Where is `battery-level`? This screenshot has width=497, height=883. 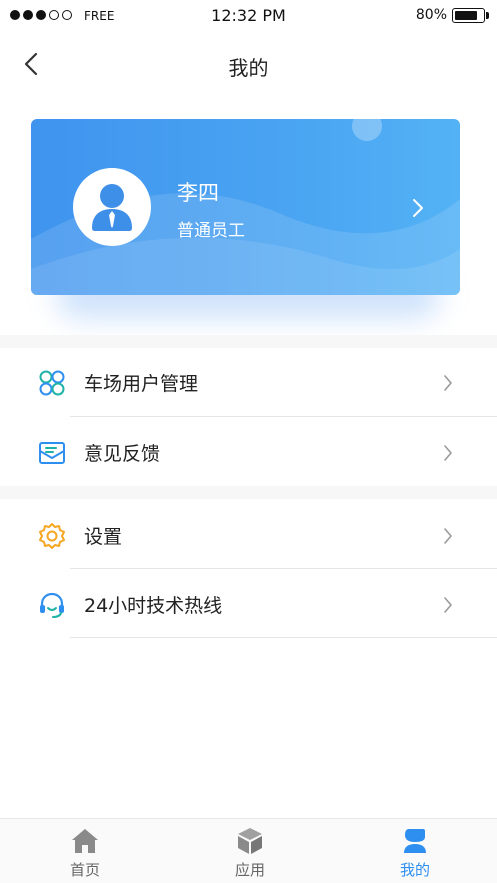
battery-level is located at coordinates (466, 15).